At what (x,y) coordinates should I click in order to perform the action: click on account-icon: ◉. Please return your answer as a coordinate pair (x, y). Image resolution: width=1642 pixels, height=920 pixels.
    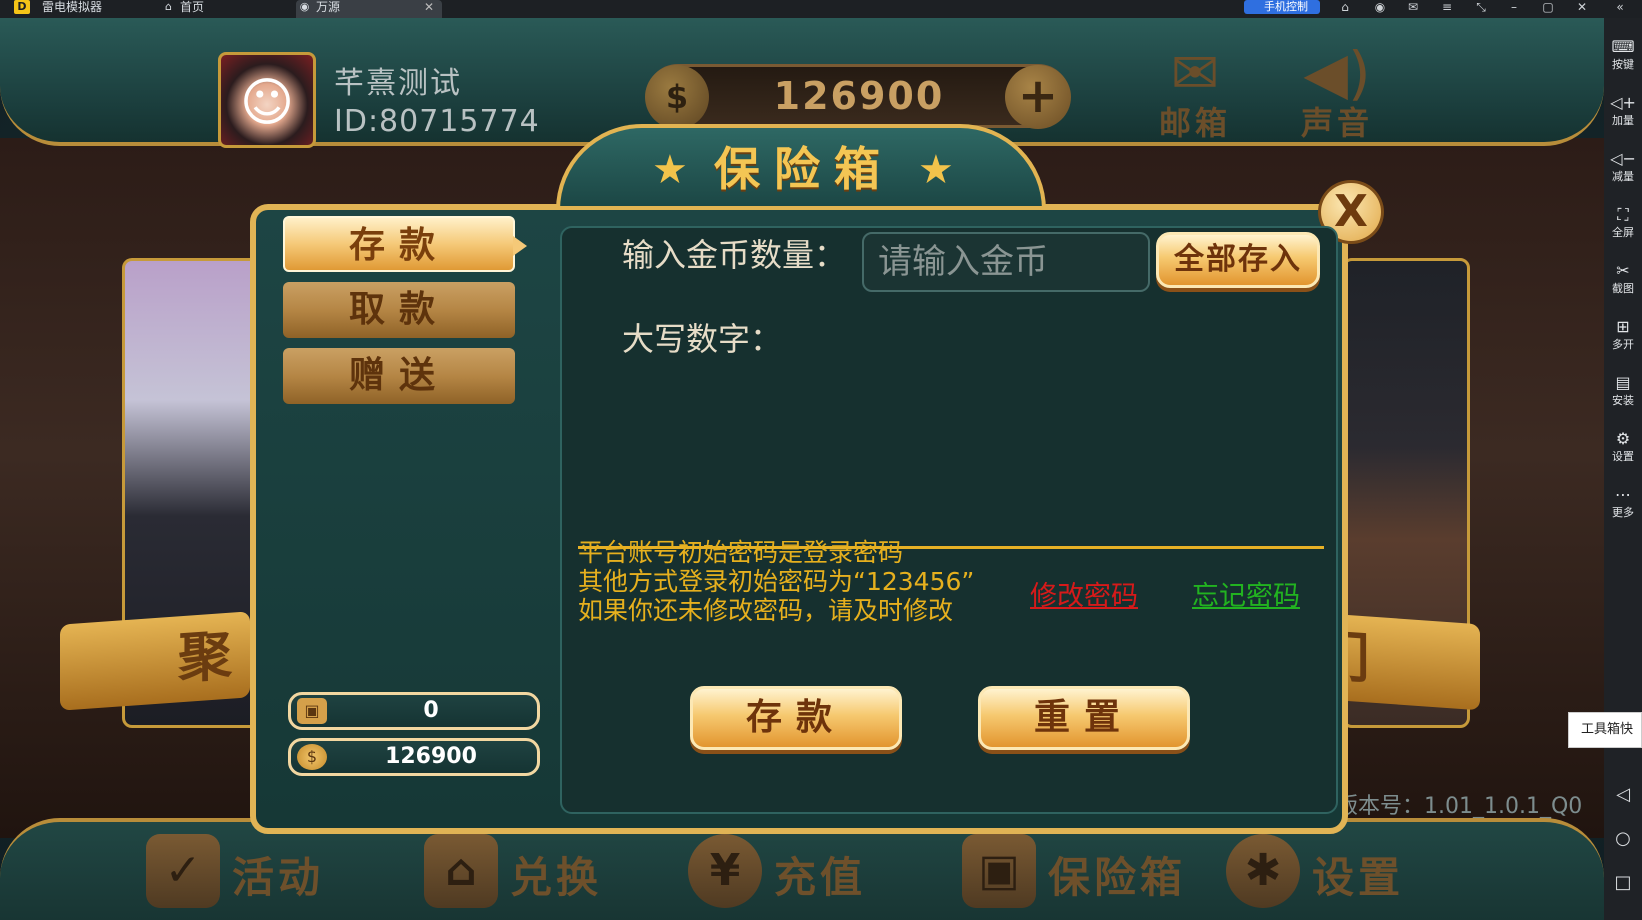
    Looking at the image, I should click on (1380, 7).